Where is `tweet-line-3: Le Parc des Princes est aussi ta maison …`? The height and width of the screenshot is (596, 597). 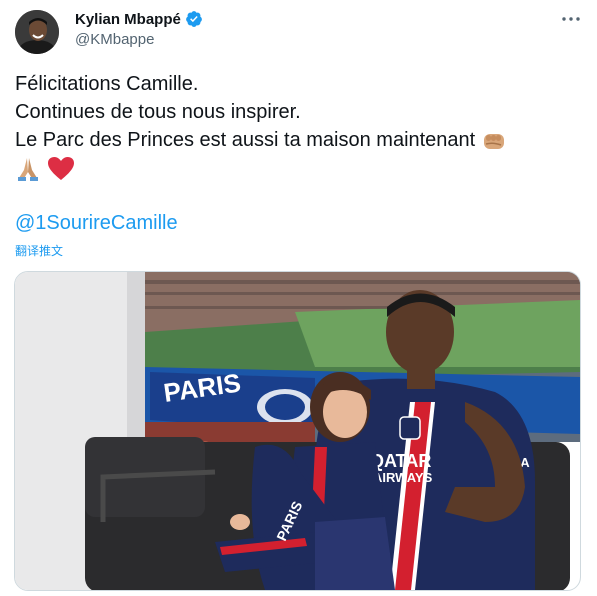
tweet-line-3: Le Parc des Princes est aussi ta maison … is located at coordinates (245, 140).